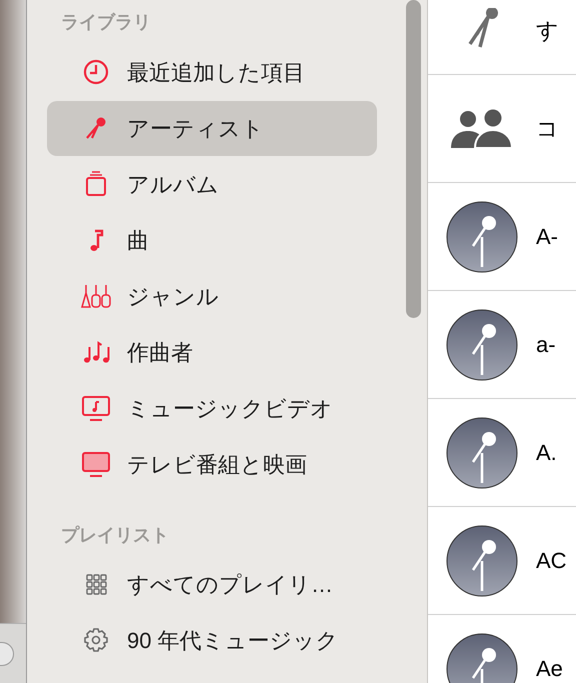  What do you see at coordinates (546, 453) in the screenshot?
I see `artist-name: A.` at bounding box center [546, 453].